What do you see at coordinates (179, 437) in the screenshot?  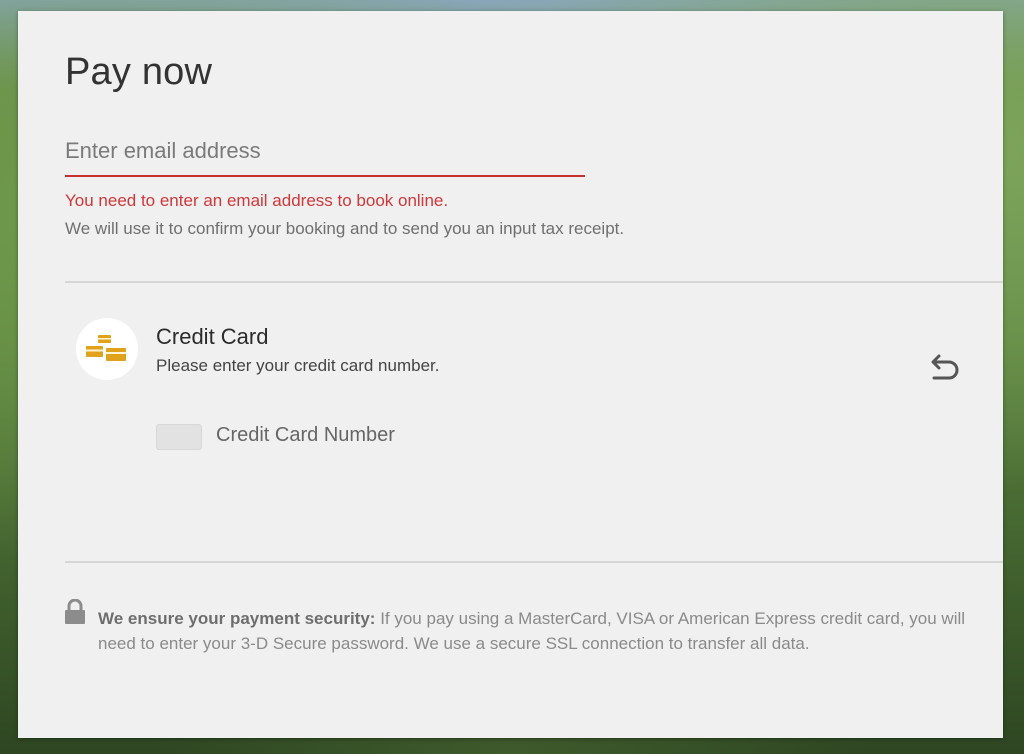 I see `card-number-input` at bounding box center [179, 437].